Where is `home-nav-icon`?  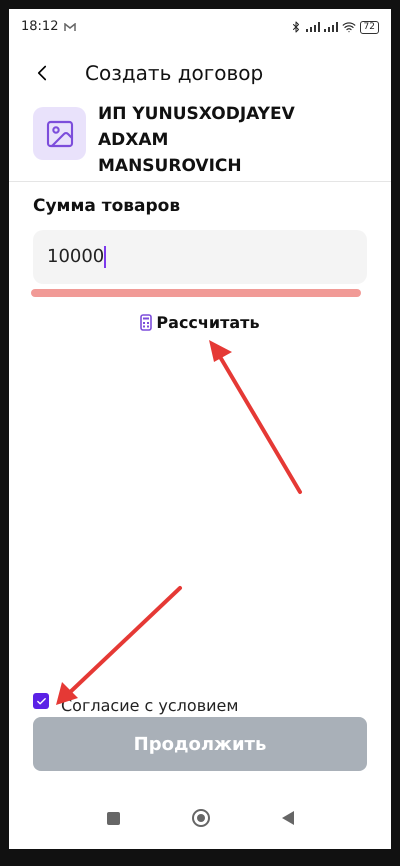 home-nav-icon is located at coordinates (201, 818).